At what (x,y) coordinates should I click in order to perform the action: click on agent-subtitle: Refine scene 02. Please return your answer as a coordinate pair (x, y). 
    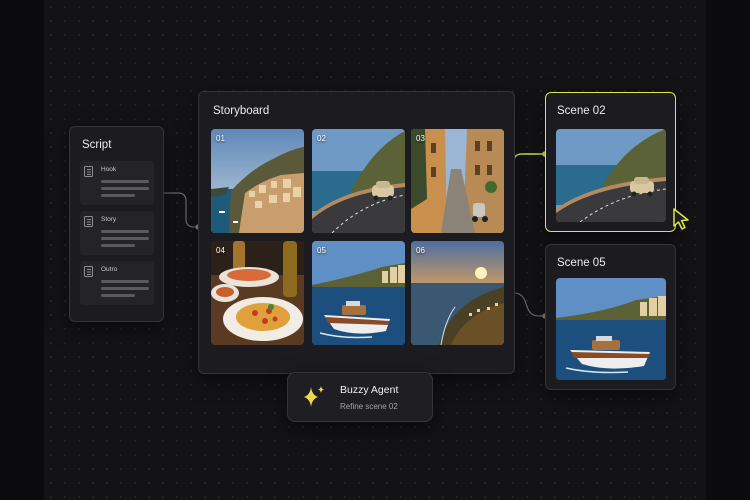
    Looking at the image, I should click on (369, 406).